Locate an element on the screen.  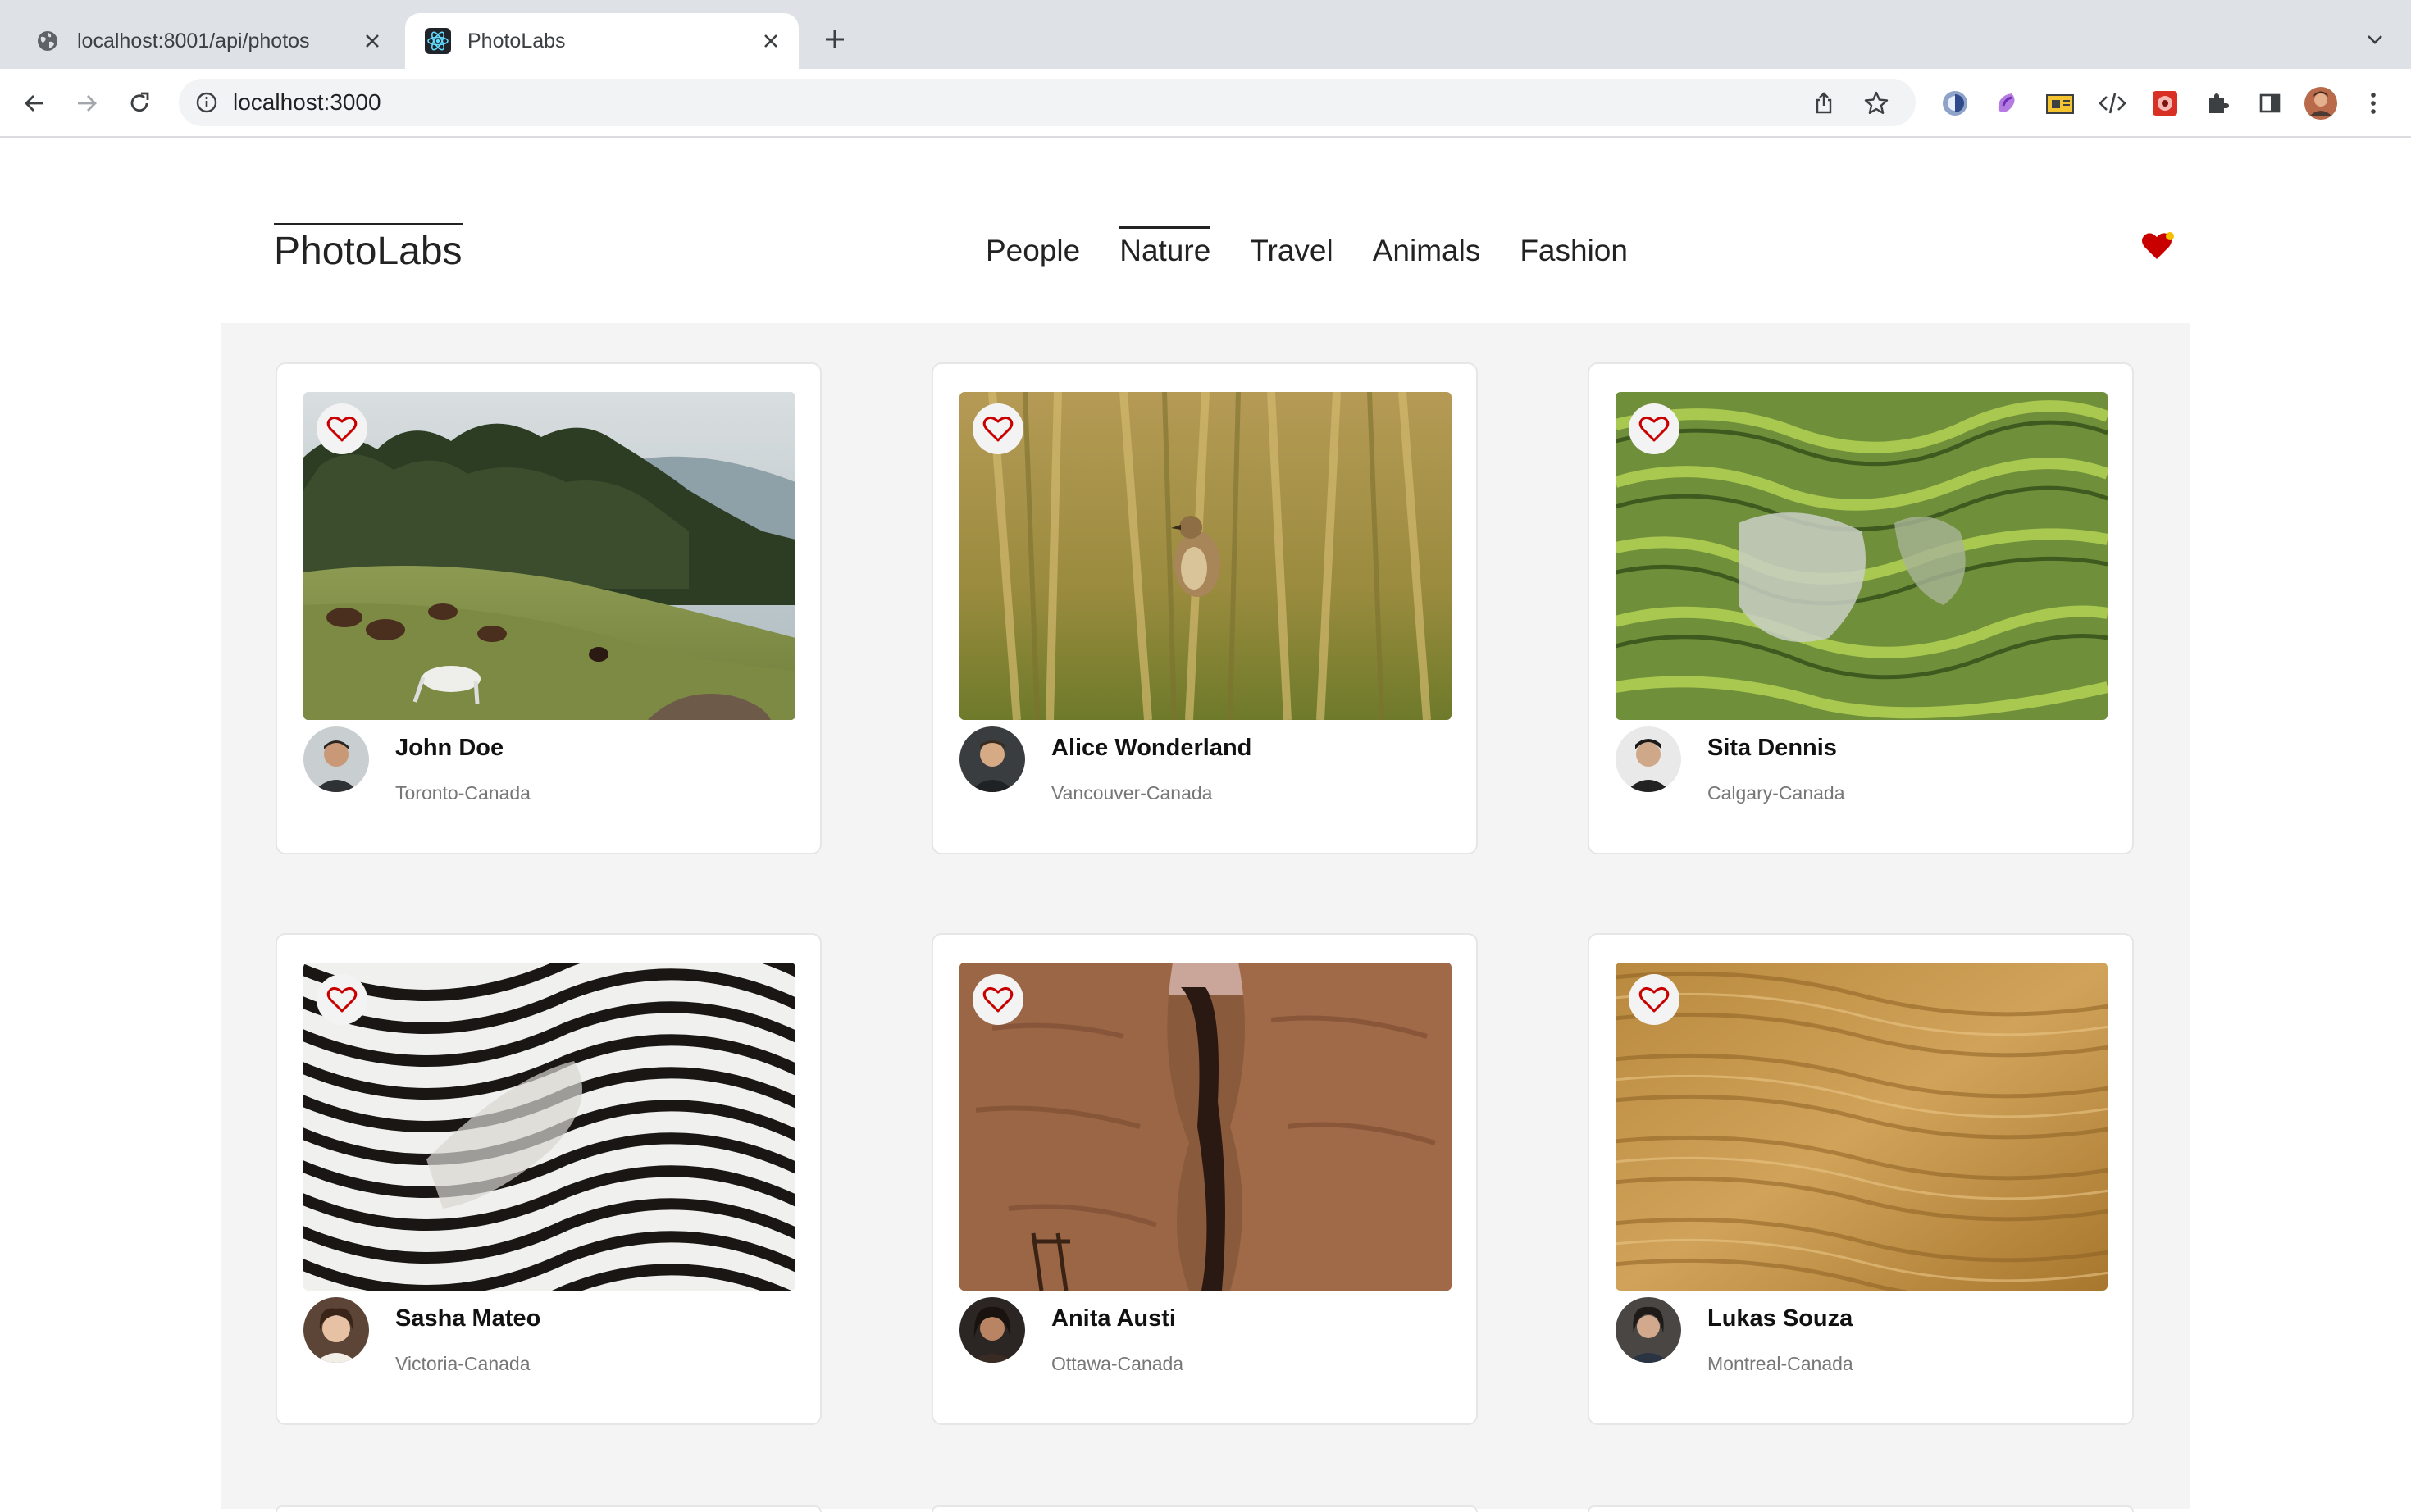
tab-api-photos: localhost:8001/api/photos is located at coordinates (209, 41).